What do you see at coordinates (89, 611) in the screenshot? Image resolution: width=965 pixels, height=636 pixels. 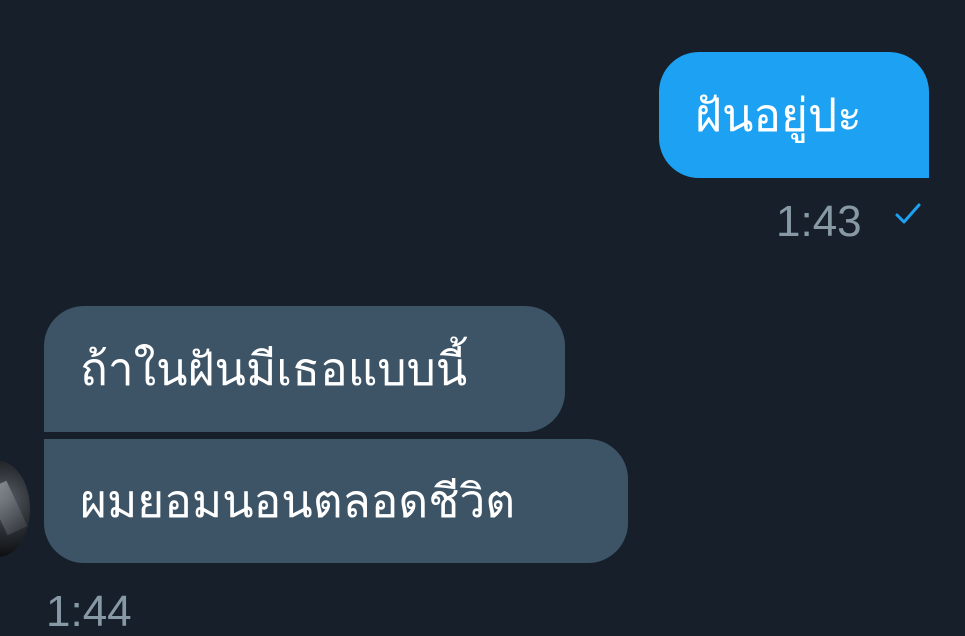 I see `incoming-message-time: 1:44` at bounding box center [89, 611].